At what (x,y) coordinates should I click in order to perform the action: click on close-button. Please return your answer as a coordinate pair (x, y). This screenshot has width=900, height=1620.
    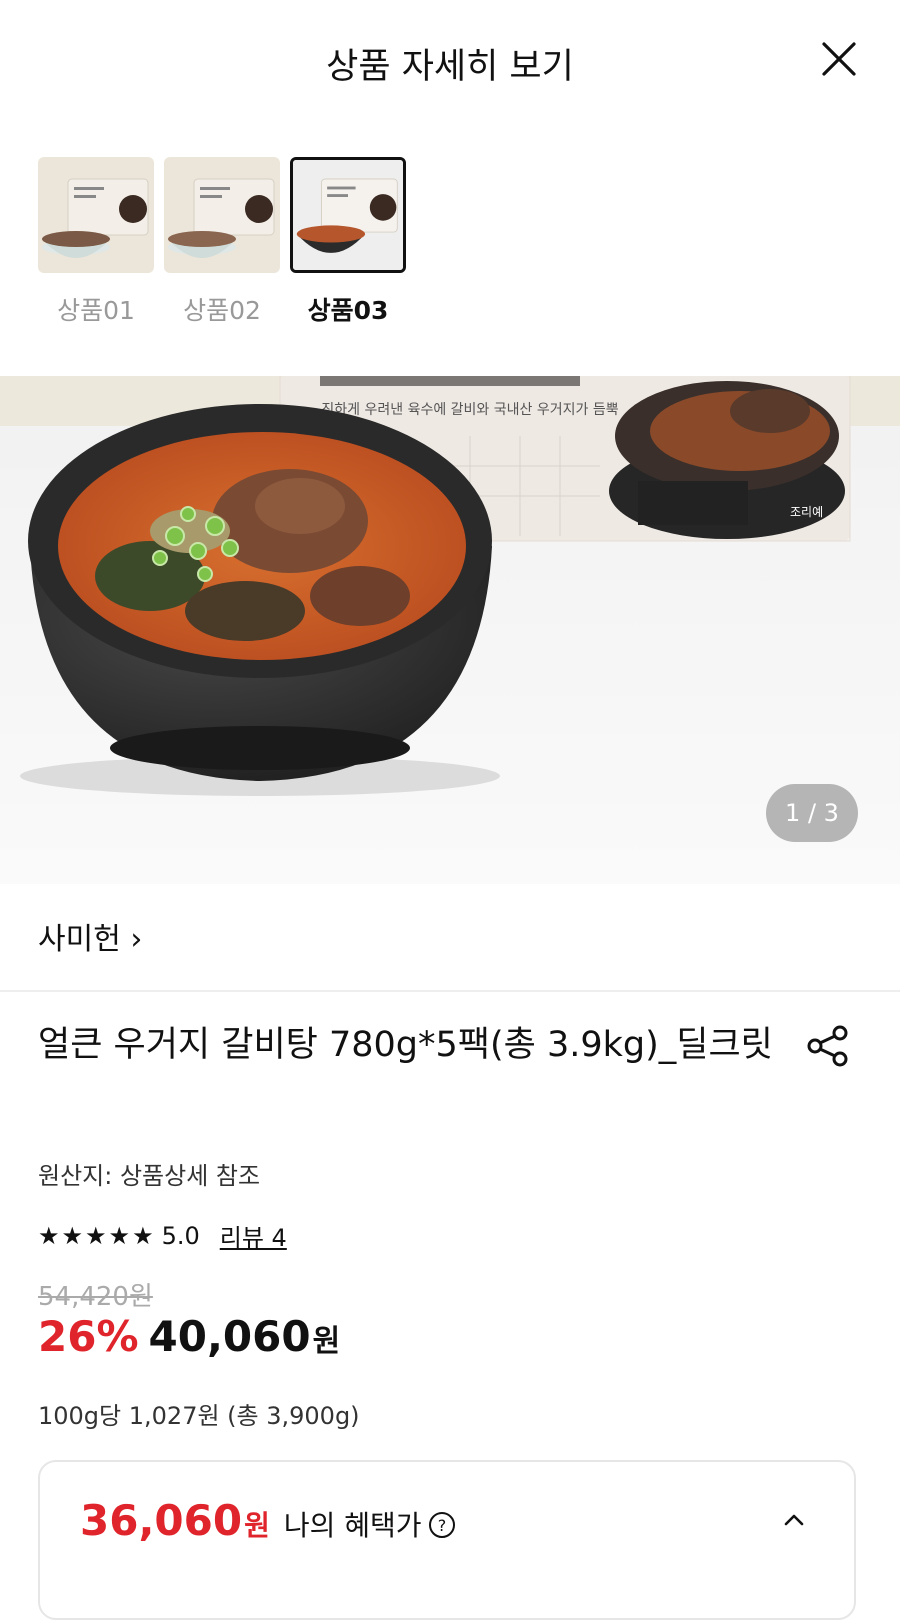
    Looking at the image, I should click on (839, 59).